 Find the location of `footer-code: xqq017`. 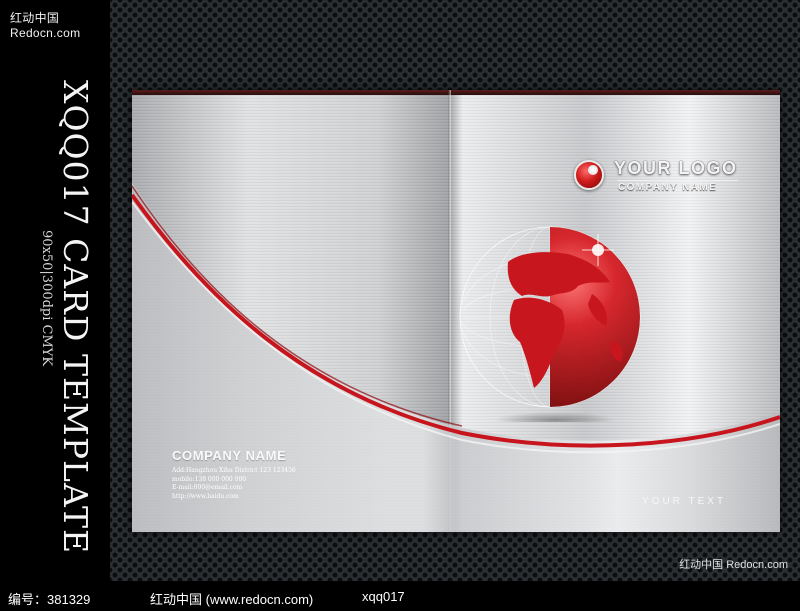

footer-code: xqq017 is located at coordinates (383, 596).